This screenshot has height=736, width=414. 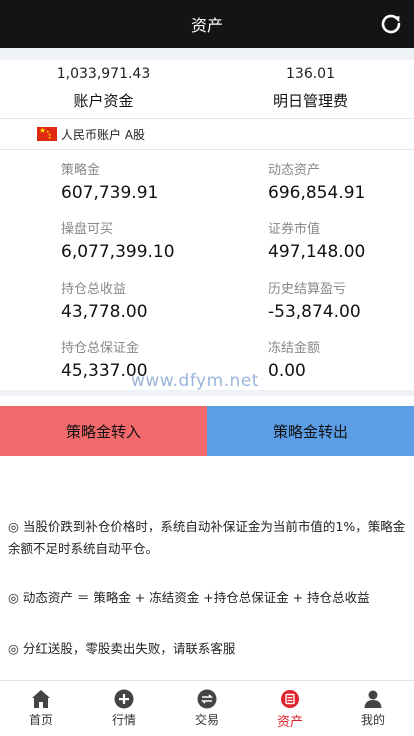 I want to click on stat-dynamic-assets: 动态资产 696,854.91, so click(x=341, y=183).